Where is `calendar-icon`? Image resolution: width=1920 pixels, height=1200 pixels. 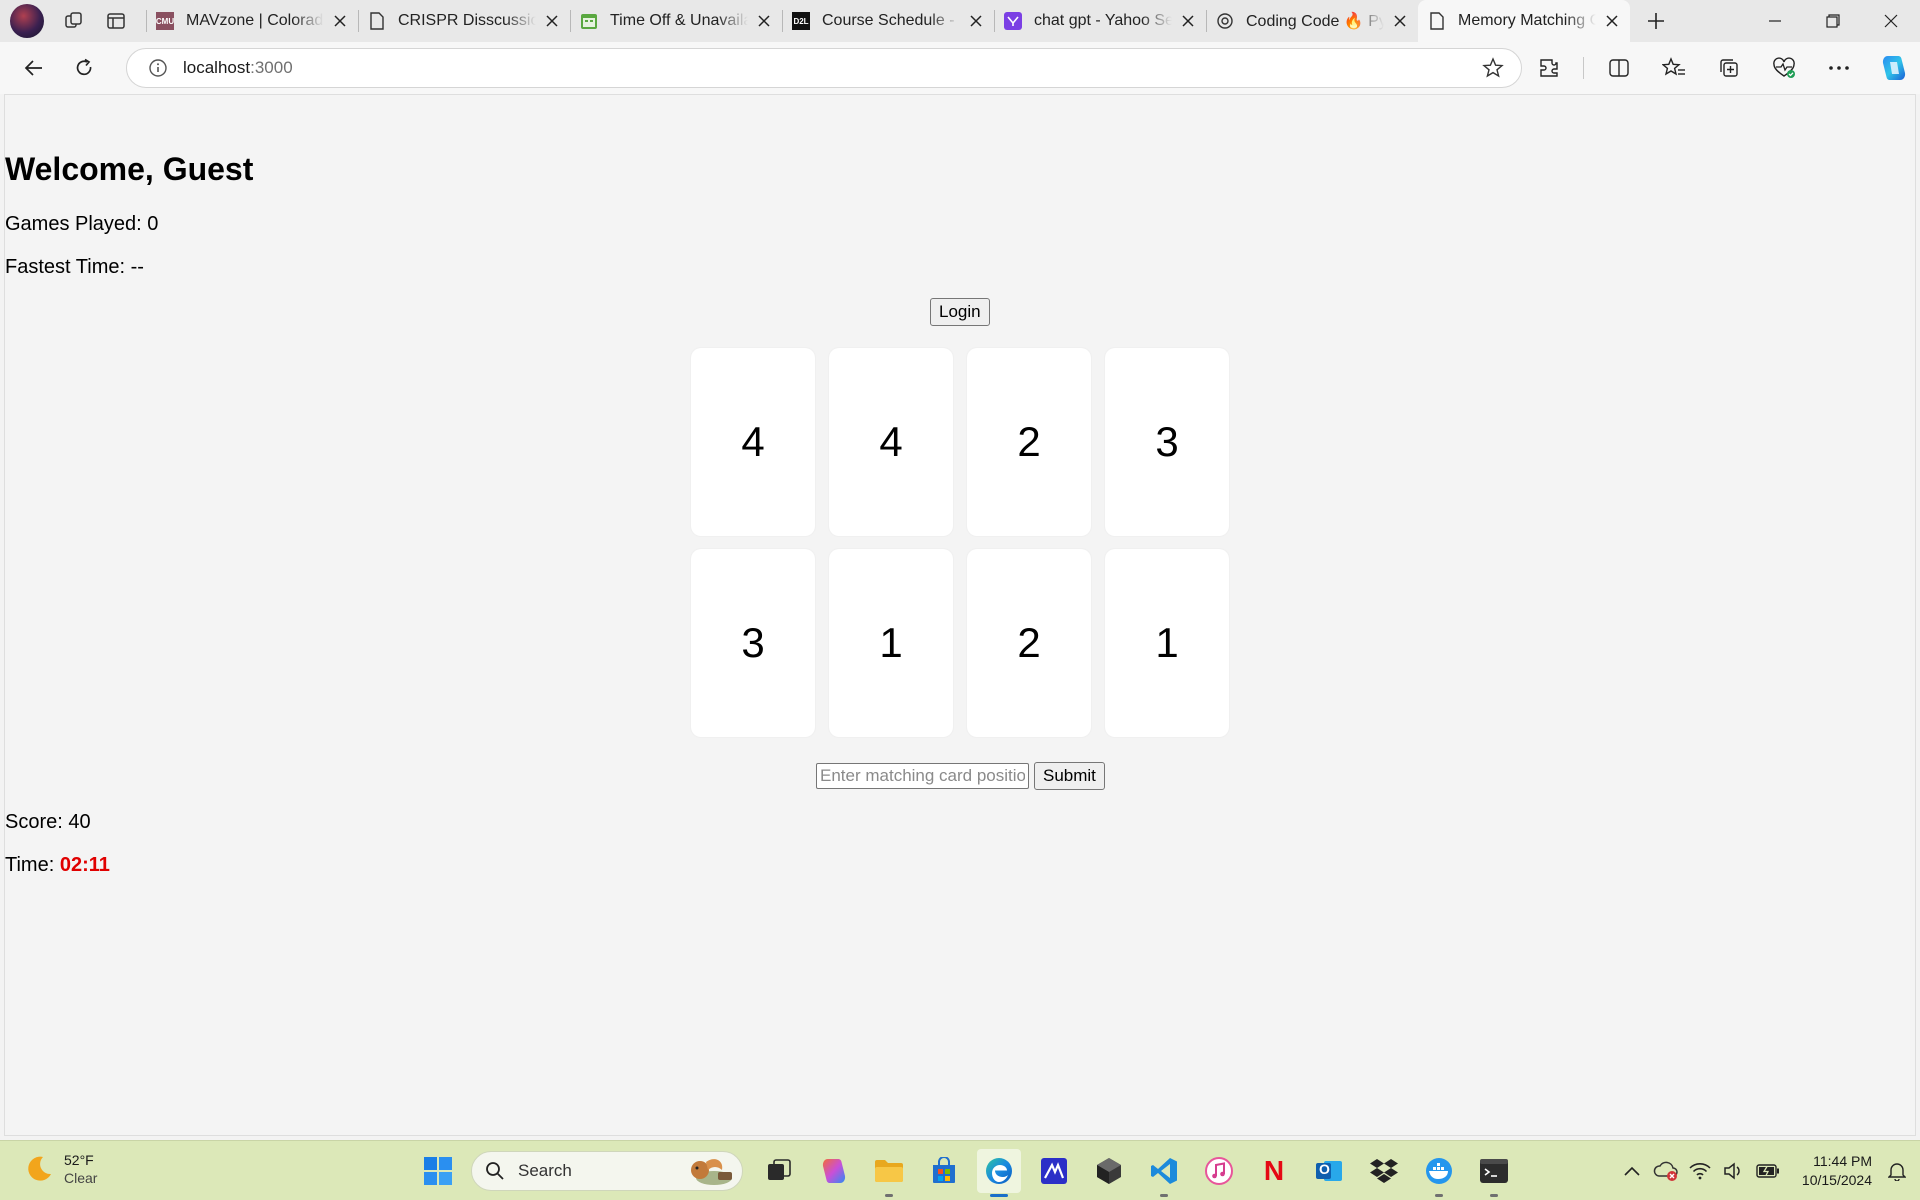 calendar-icon is located at coordinates (589, 21).